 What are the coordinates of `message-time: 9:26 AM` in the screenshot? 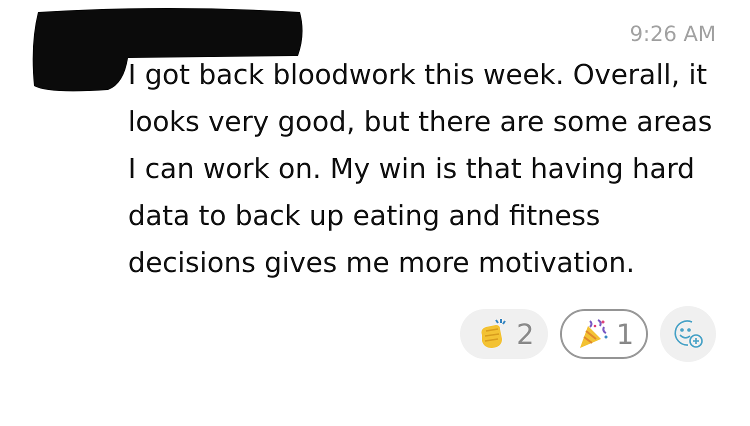 It's located at (673, 35).